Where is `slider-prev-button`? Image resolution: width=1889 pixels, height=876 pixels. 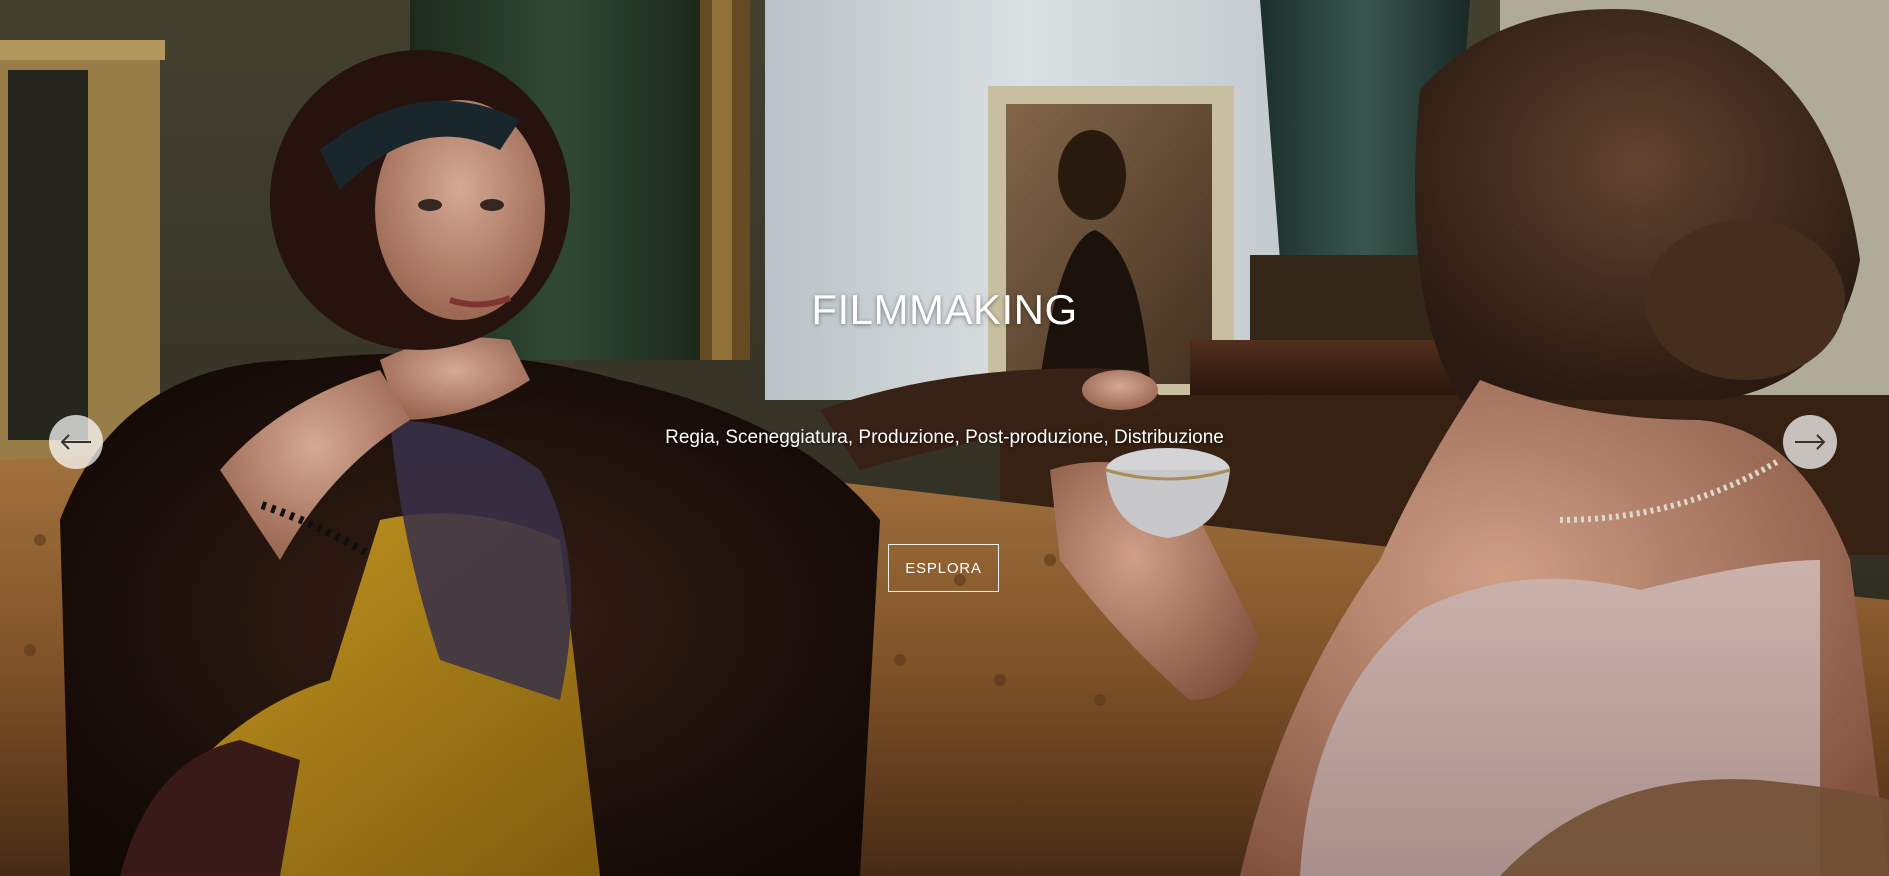
slider-prev-button is located at coordinates (76, 442).